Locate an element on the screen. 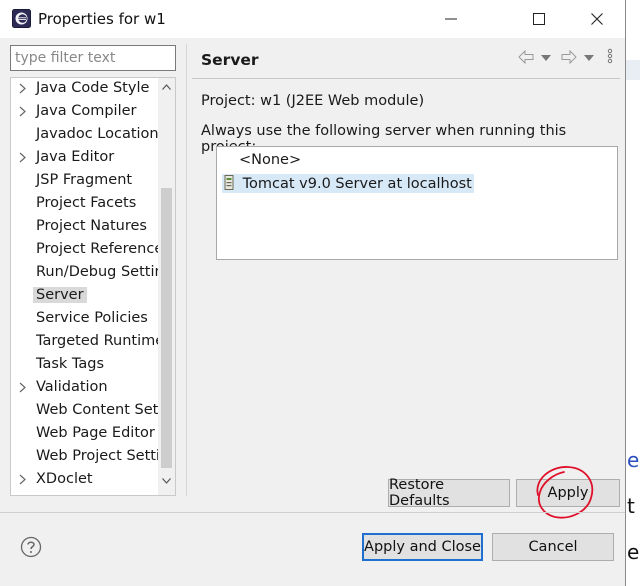 The width and height of the screenshot is (640, 586). tree-item-label: Java Editor is located at coordinates (75, 157).